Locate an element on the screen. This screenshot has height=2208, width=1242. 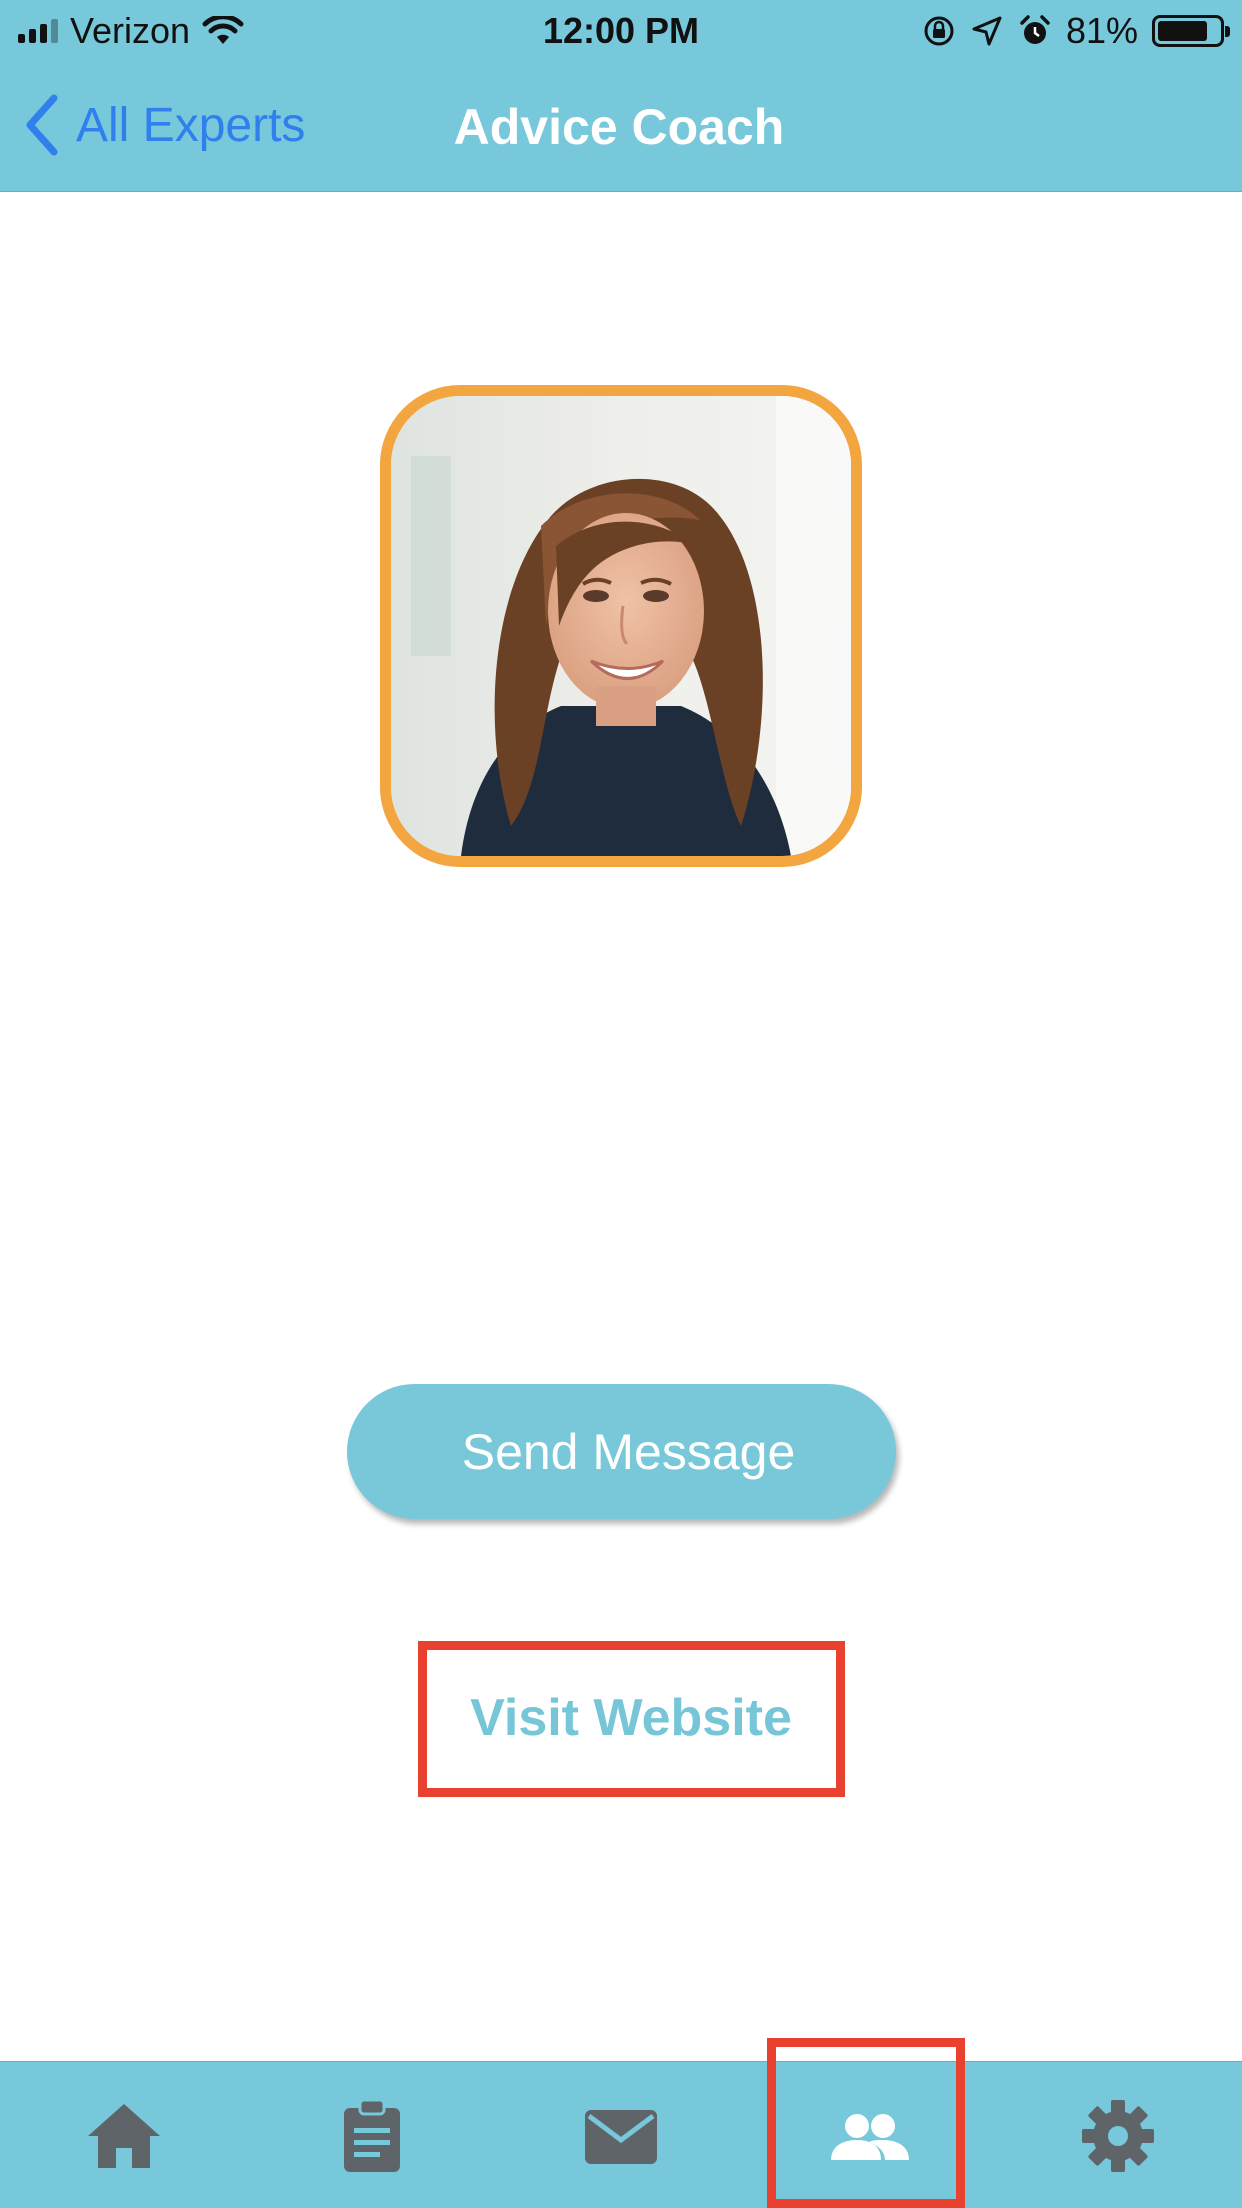
clipboard-icon is located at coordinates (372, 2135).